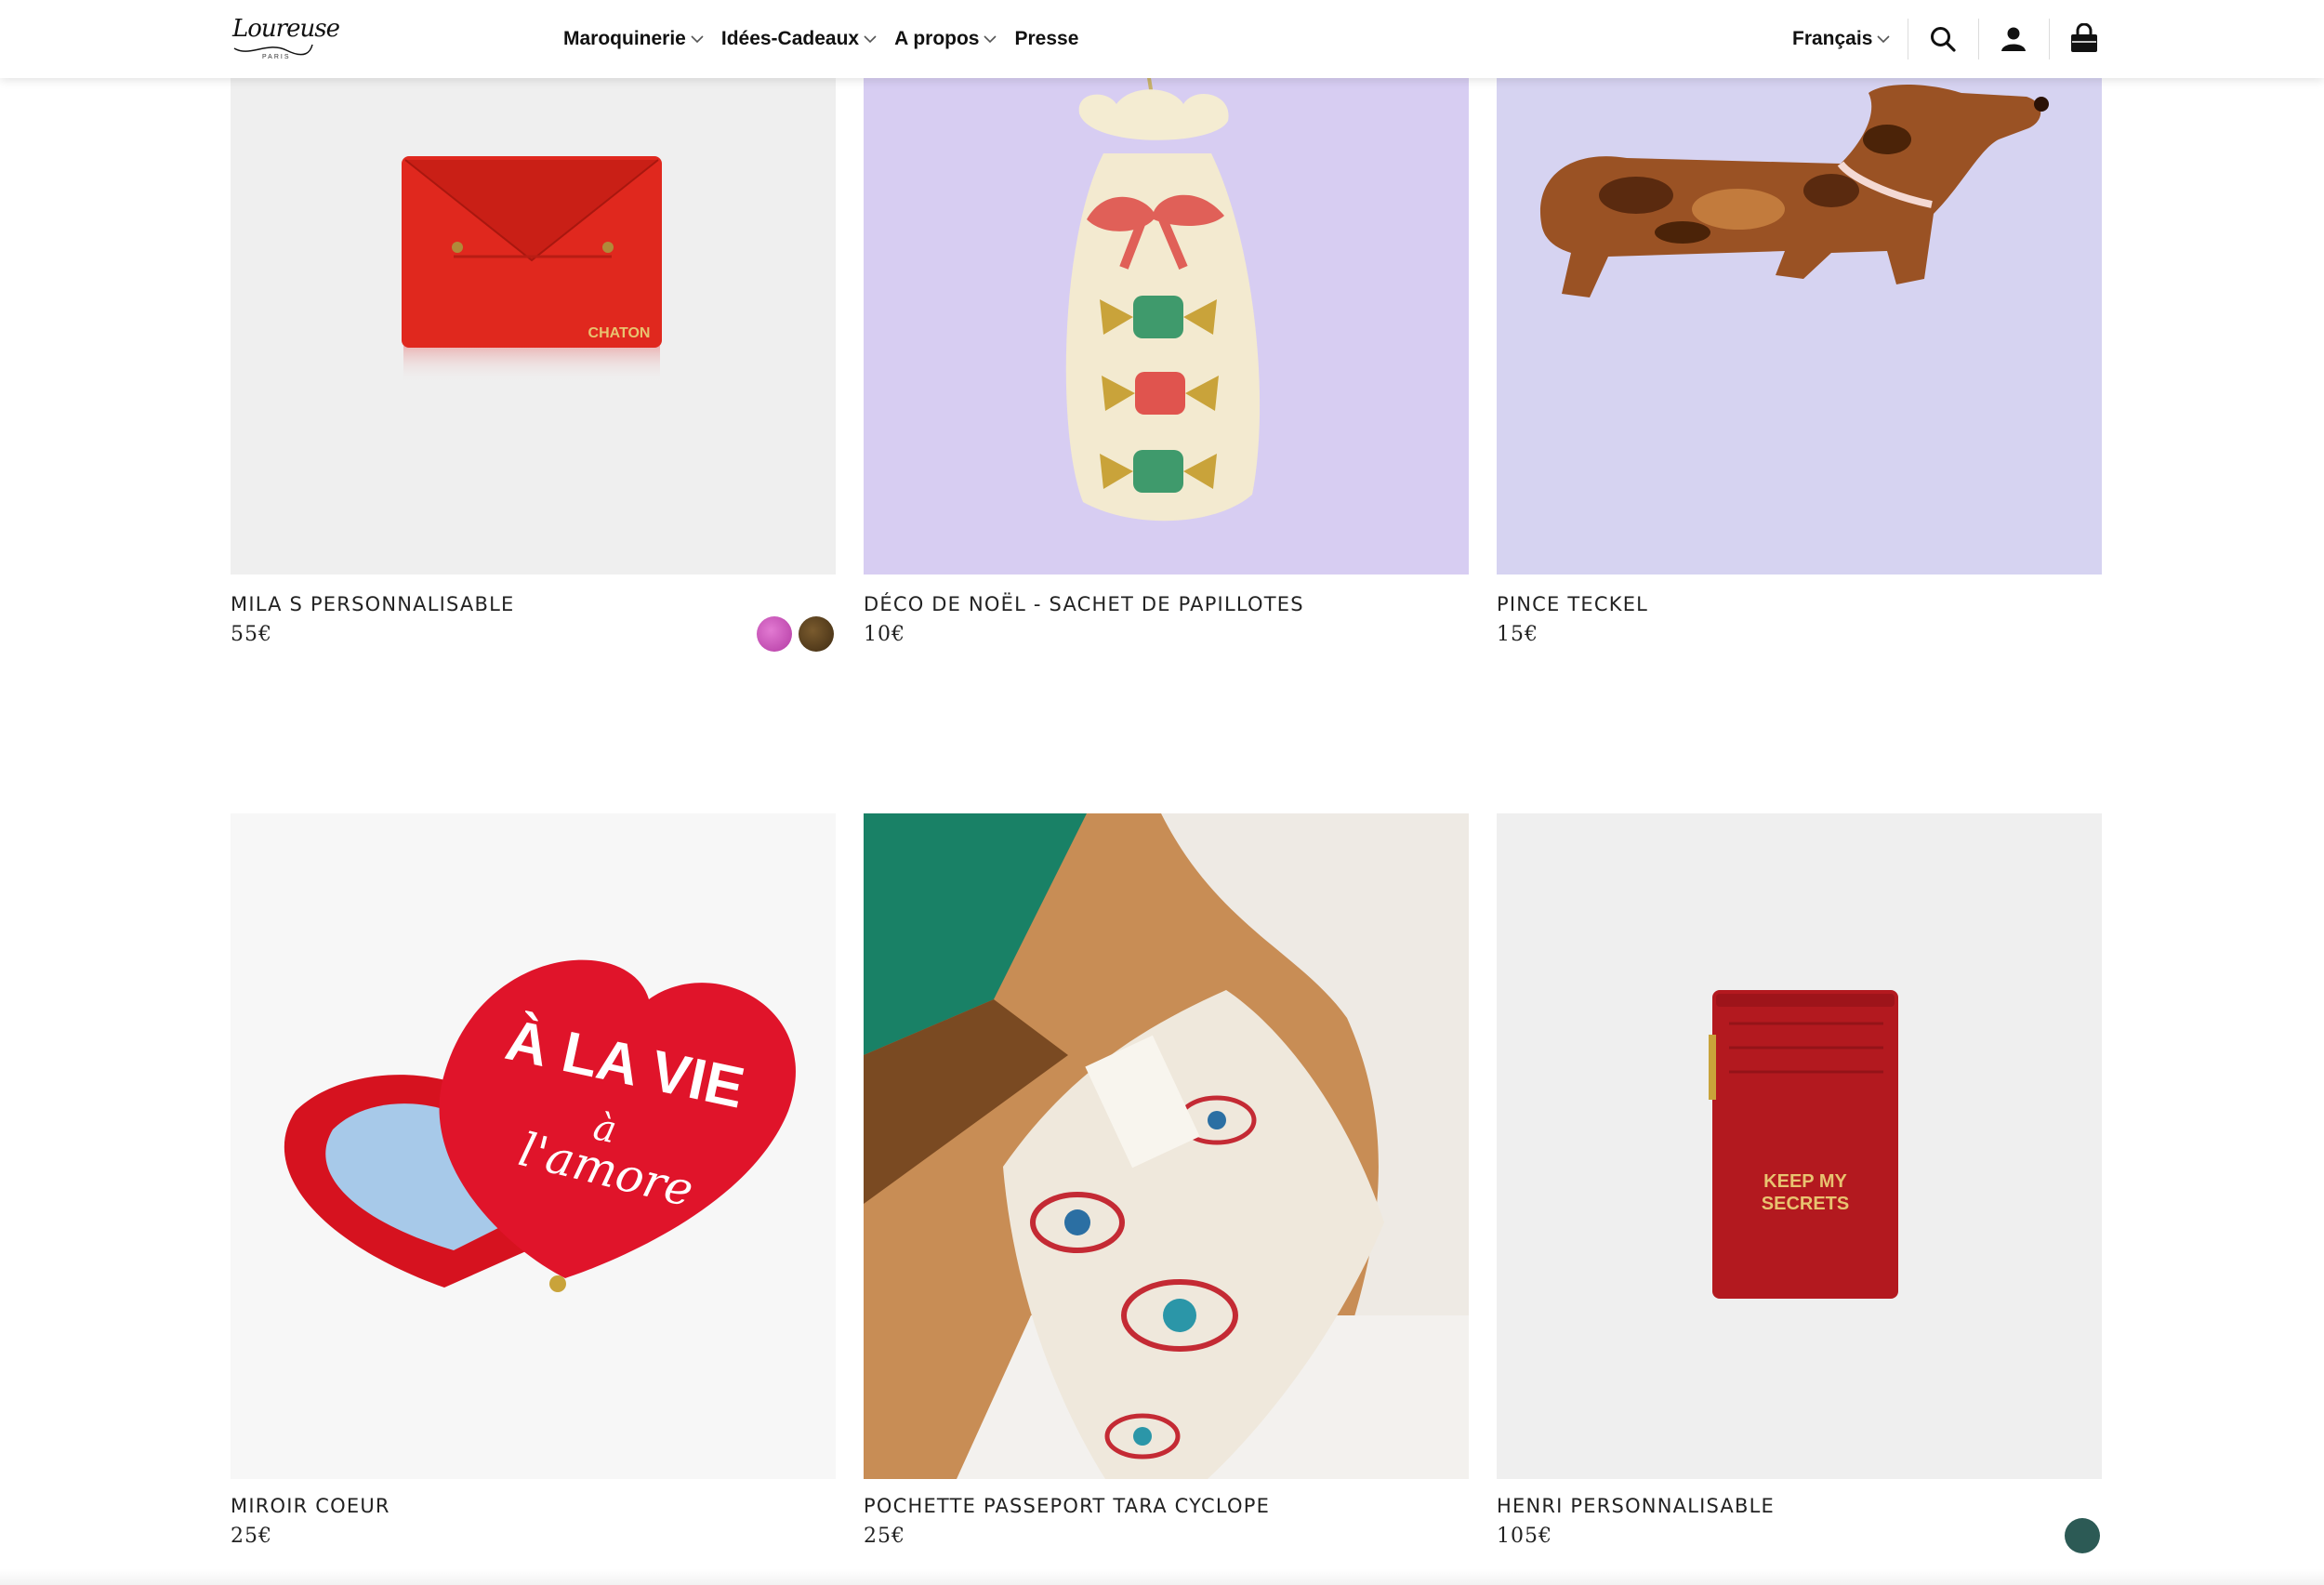 This screenshot has height=1585, width=2324. What do you see at coordinates (1572, 604) in the screenshot?
I see `product-name: PINCE TECKEL` at bounding box center [1572, 604].